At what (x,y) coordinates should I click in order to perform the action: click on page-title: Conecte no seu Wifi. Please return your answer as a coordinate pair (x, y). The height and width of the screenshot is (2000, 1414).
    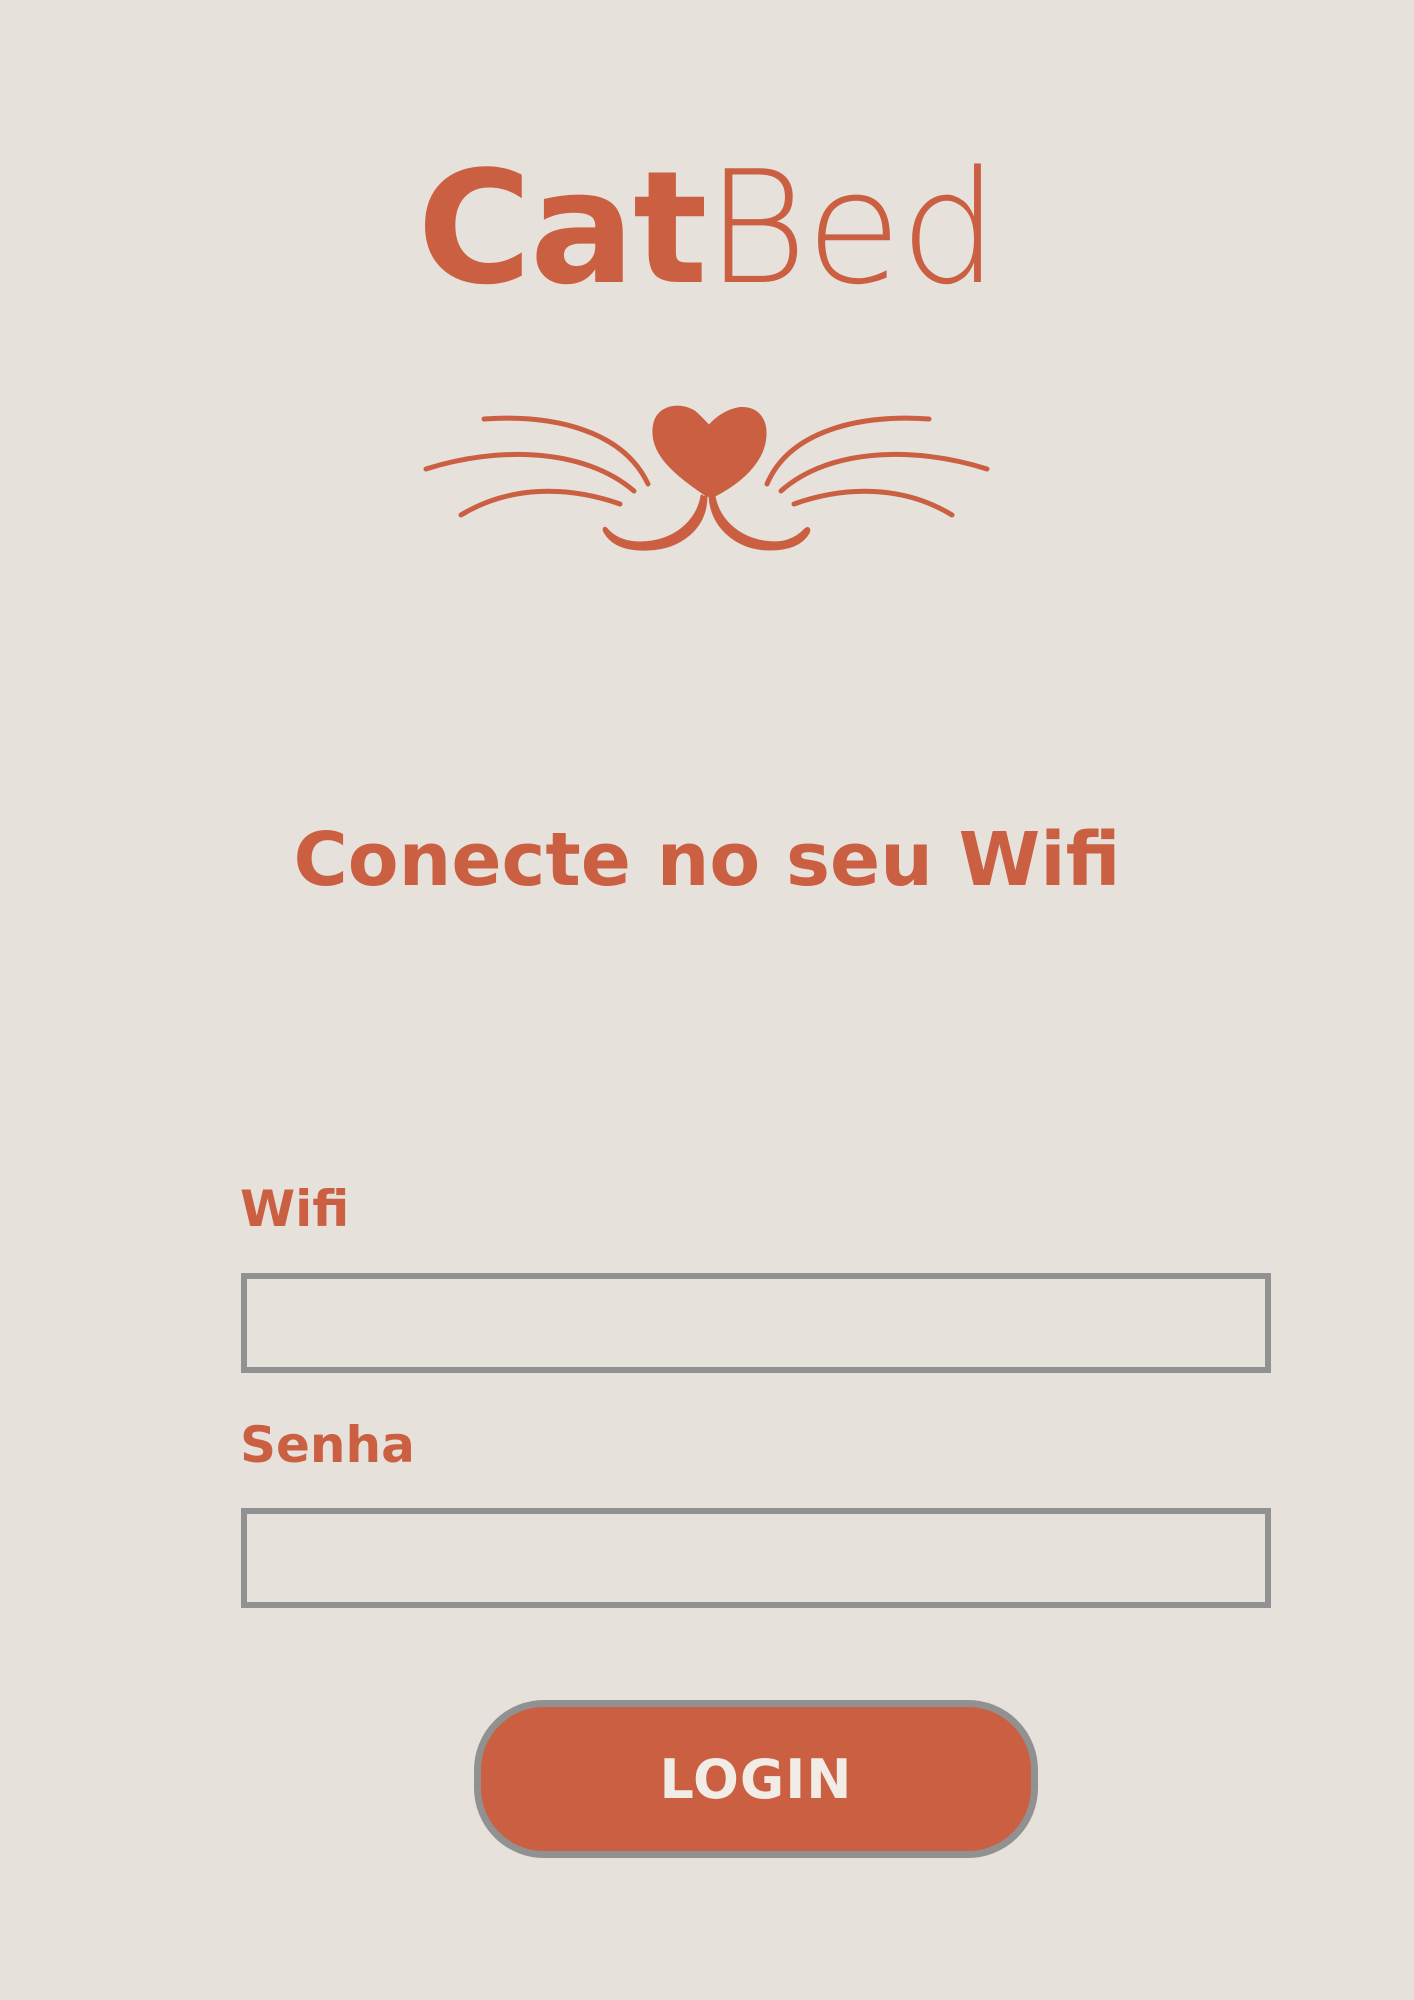
    Looking at the image, I should click on (707, 860).